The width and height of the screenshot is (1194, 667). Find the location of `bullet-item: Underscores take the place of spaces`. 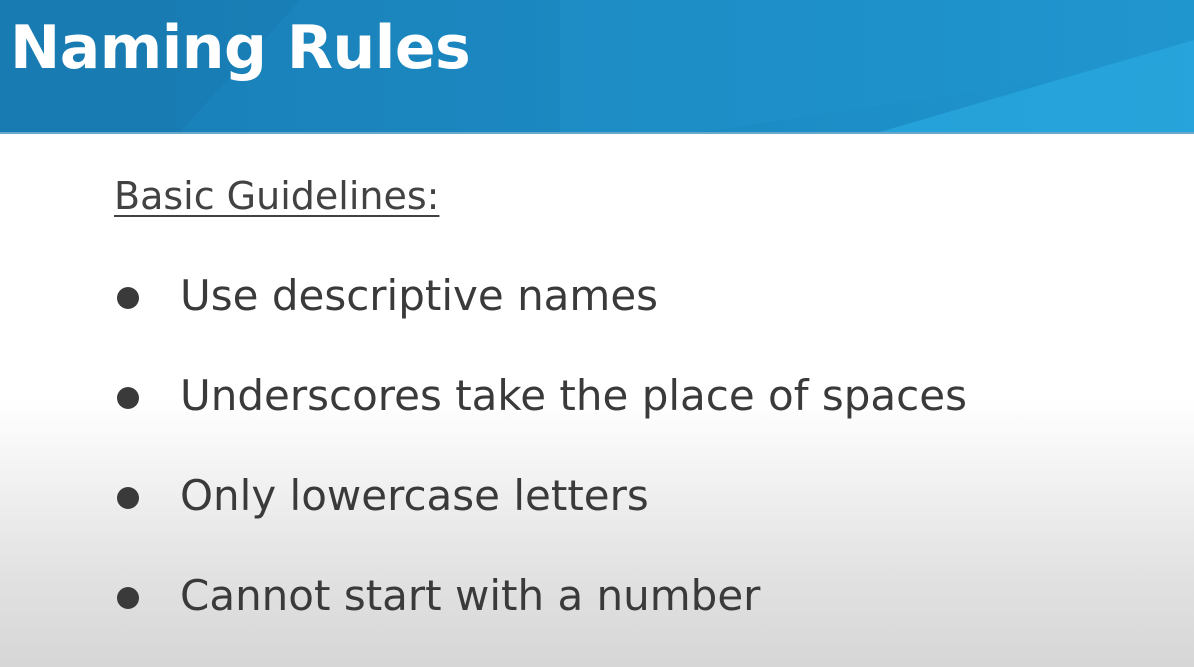

bullet-item: Underscores take the place of spaces is located at coordinates (644, 396).